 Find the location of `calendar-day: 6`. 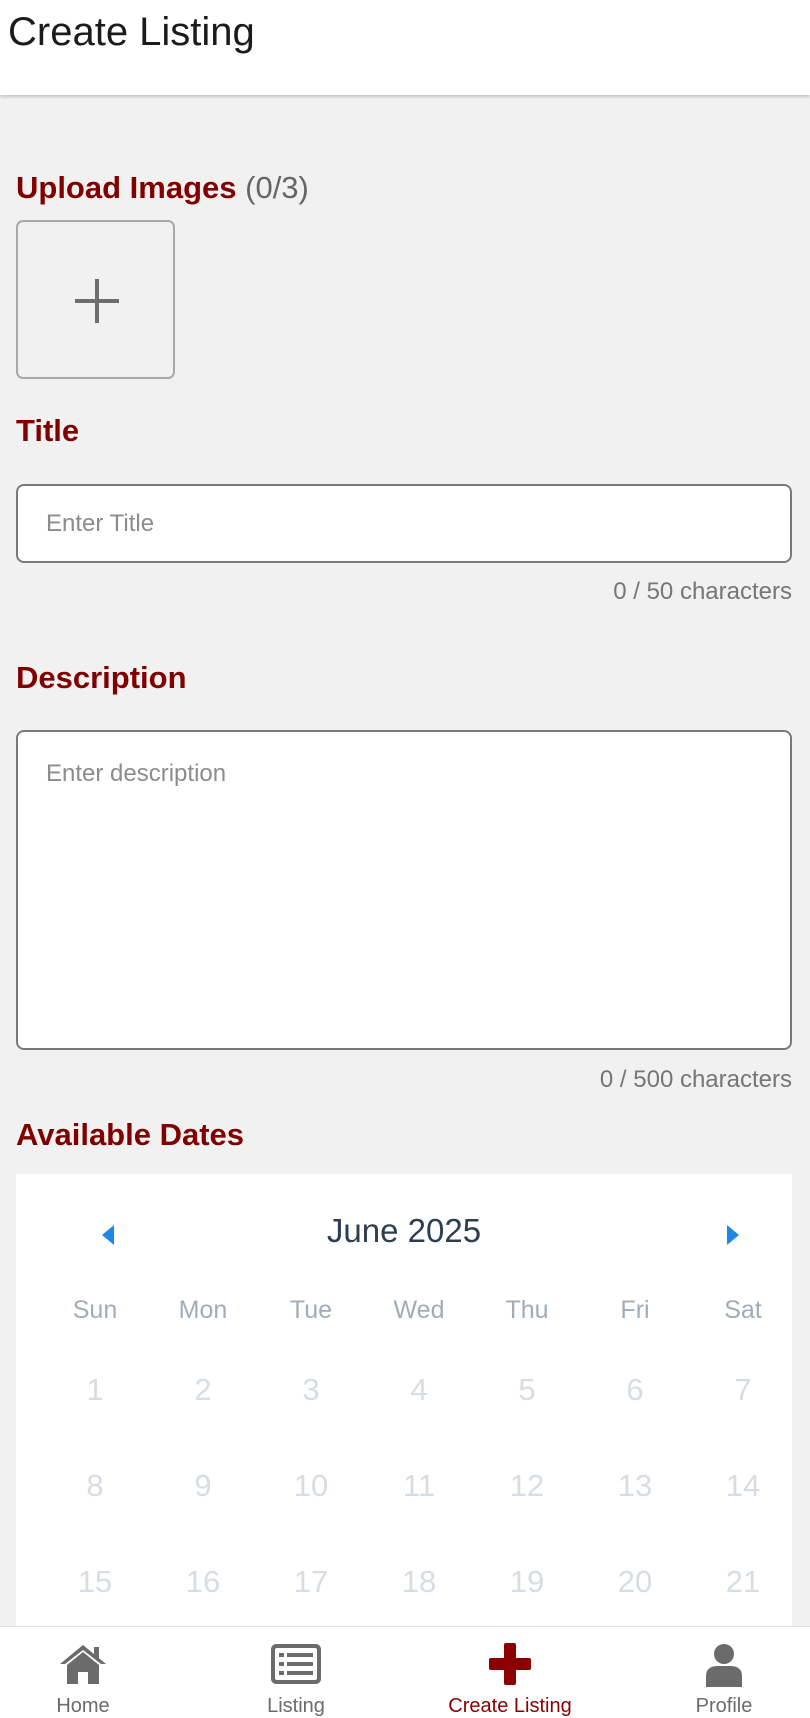

calendar-day: 6 is located at coordinates (635, 1390).